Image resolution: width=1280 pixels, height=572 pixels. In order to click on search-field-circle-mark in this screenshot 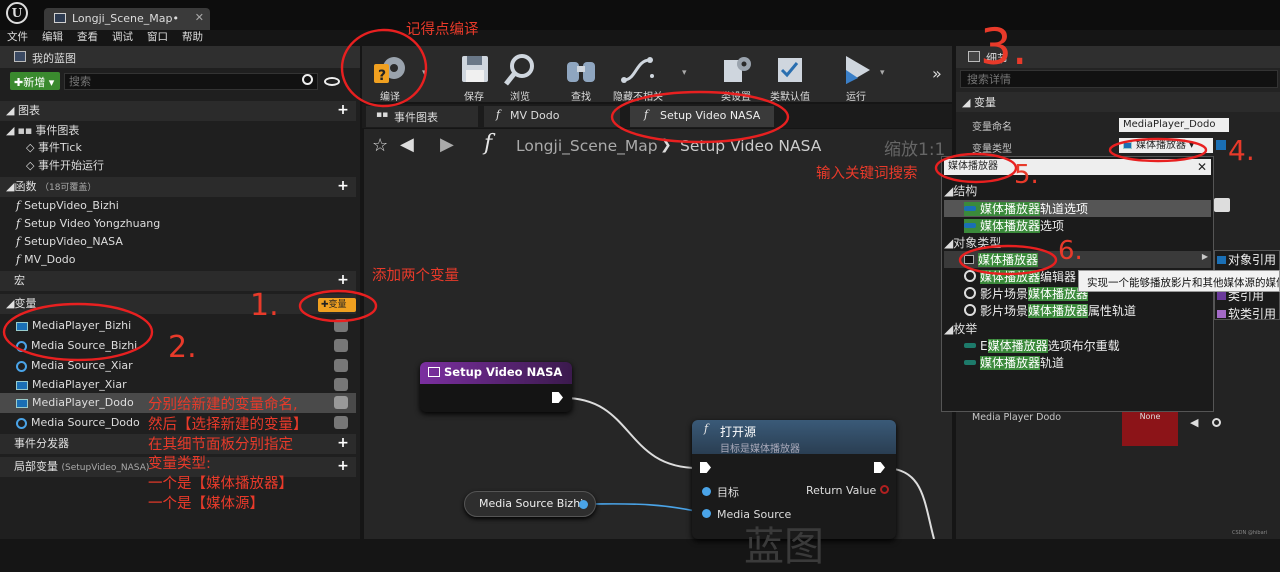, I will do `click(976, 168)`.